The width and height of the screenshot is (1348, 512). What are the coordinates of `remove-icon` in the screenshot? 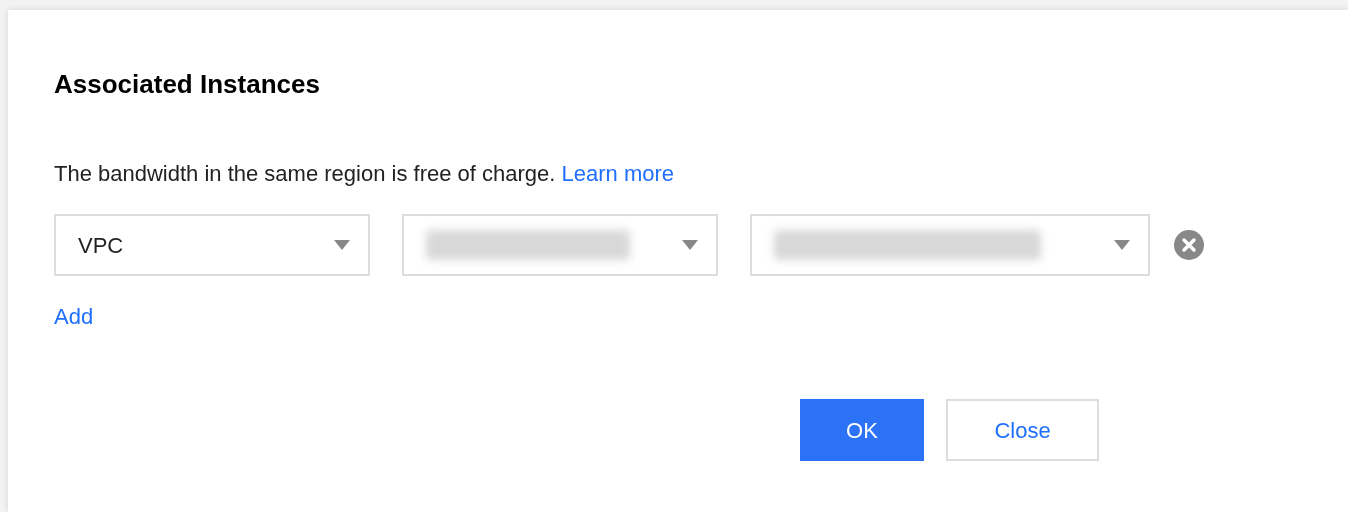 It's located at (1189, 245).